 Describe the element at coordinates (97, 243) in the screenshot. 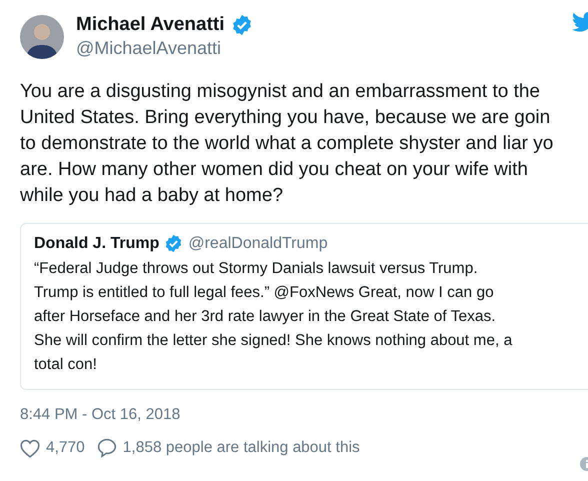

I see `quoted-author-name: Donald J. Trump` at that location.